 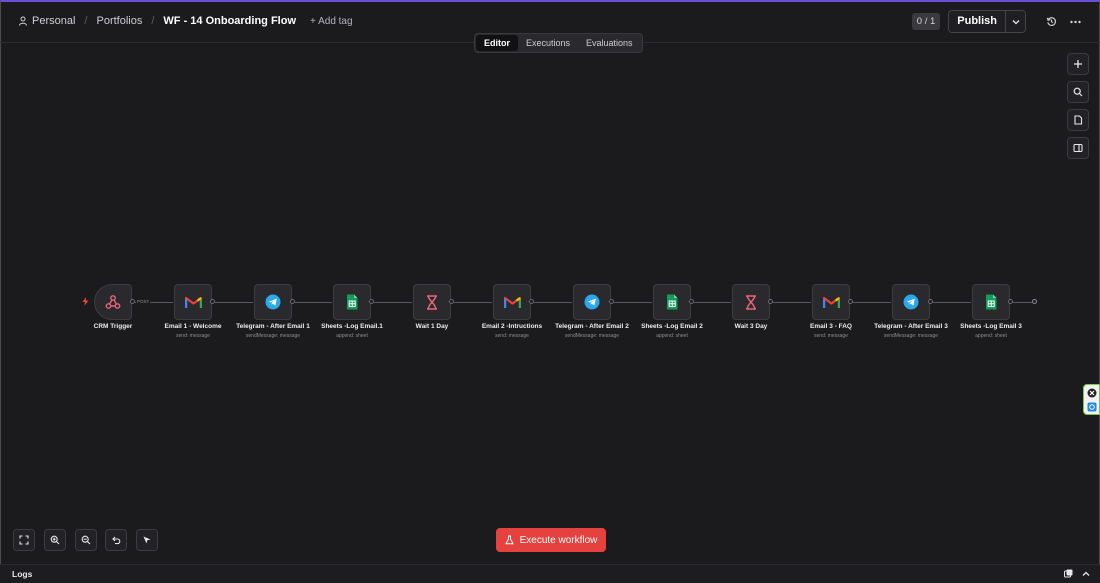 I want to click on zoom-out-icon, so click(x=86, y=540).